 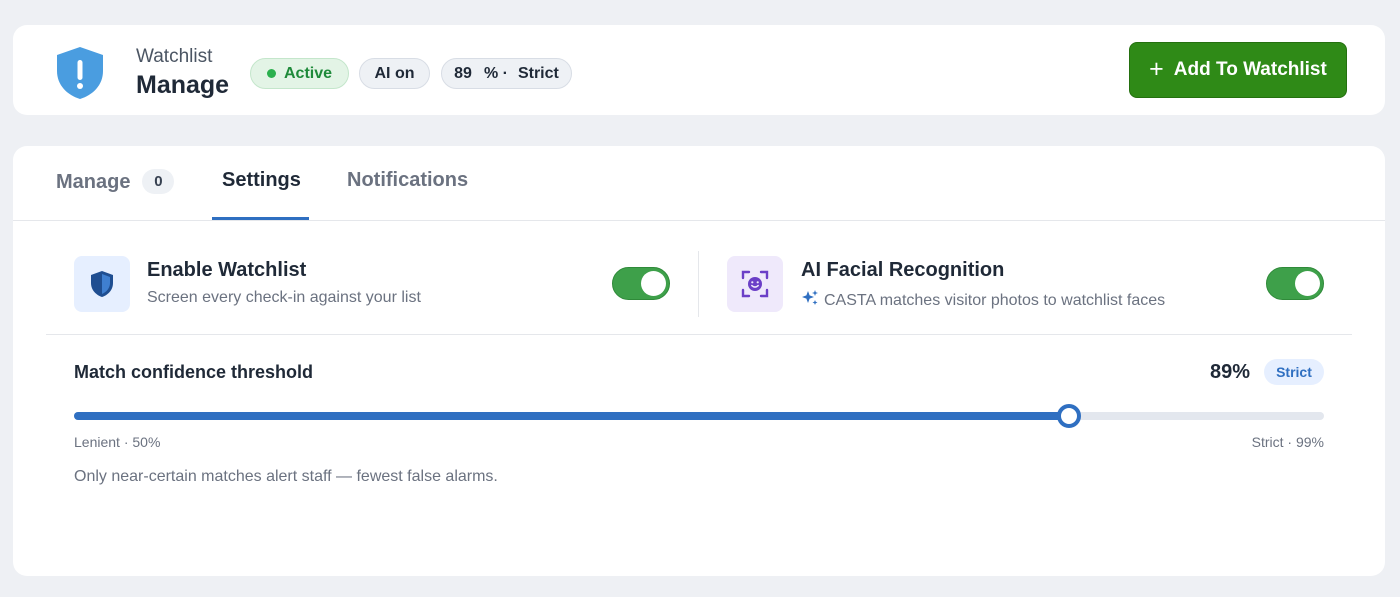 I want to click on slider-fill, so click(x=571, y=416).